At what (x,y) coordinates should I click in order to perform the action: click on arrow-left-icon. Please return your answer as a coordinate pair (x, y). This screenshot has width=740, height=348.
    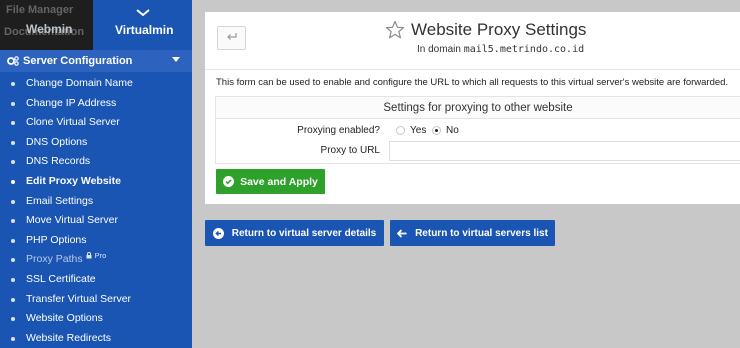
    Looking at the image, I should click on (402, 233).